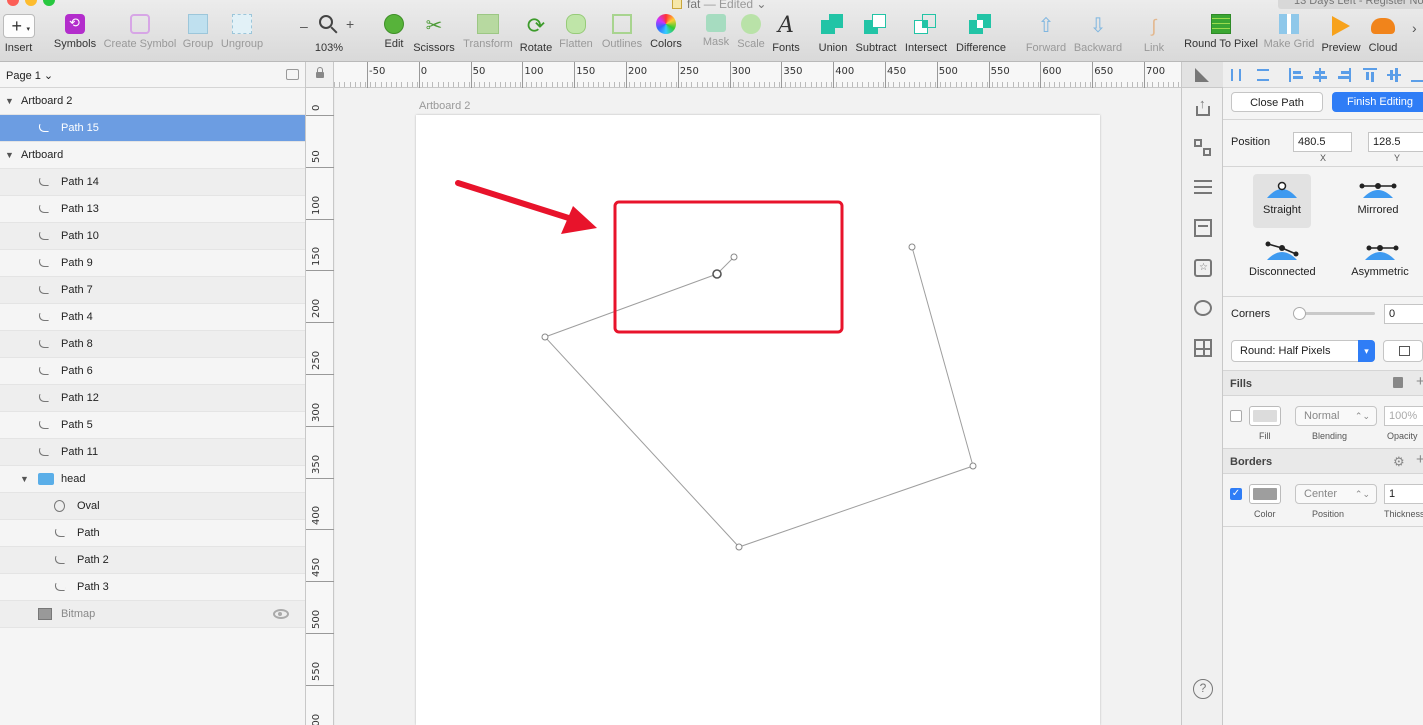  What do you see at coordinates (140, 32) in the screenshot?
I see `create-symbol-button: Create Symbol` at bounding box center [140, 32].